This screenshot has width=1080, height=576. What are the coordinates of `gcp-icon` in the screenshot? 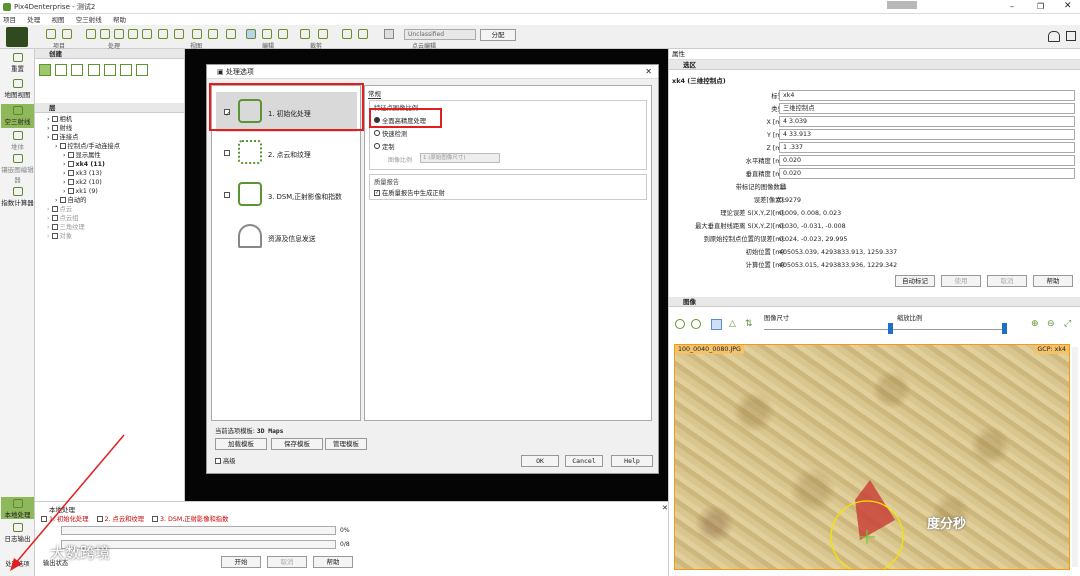 It's located at (67, 34).